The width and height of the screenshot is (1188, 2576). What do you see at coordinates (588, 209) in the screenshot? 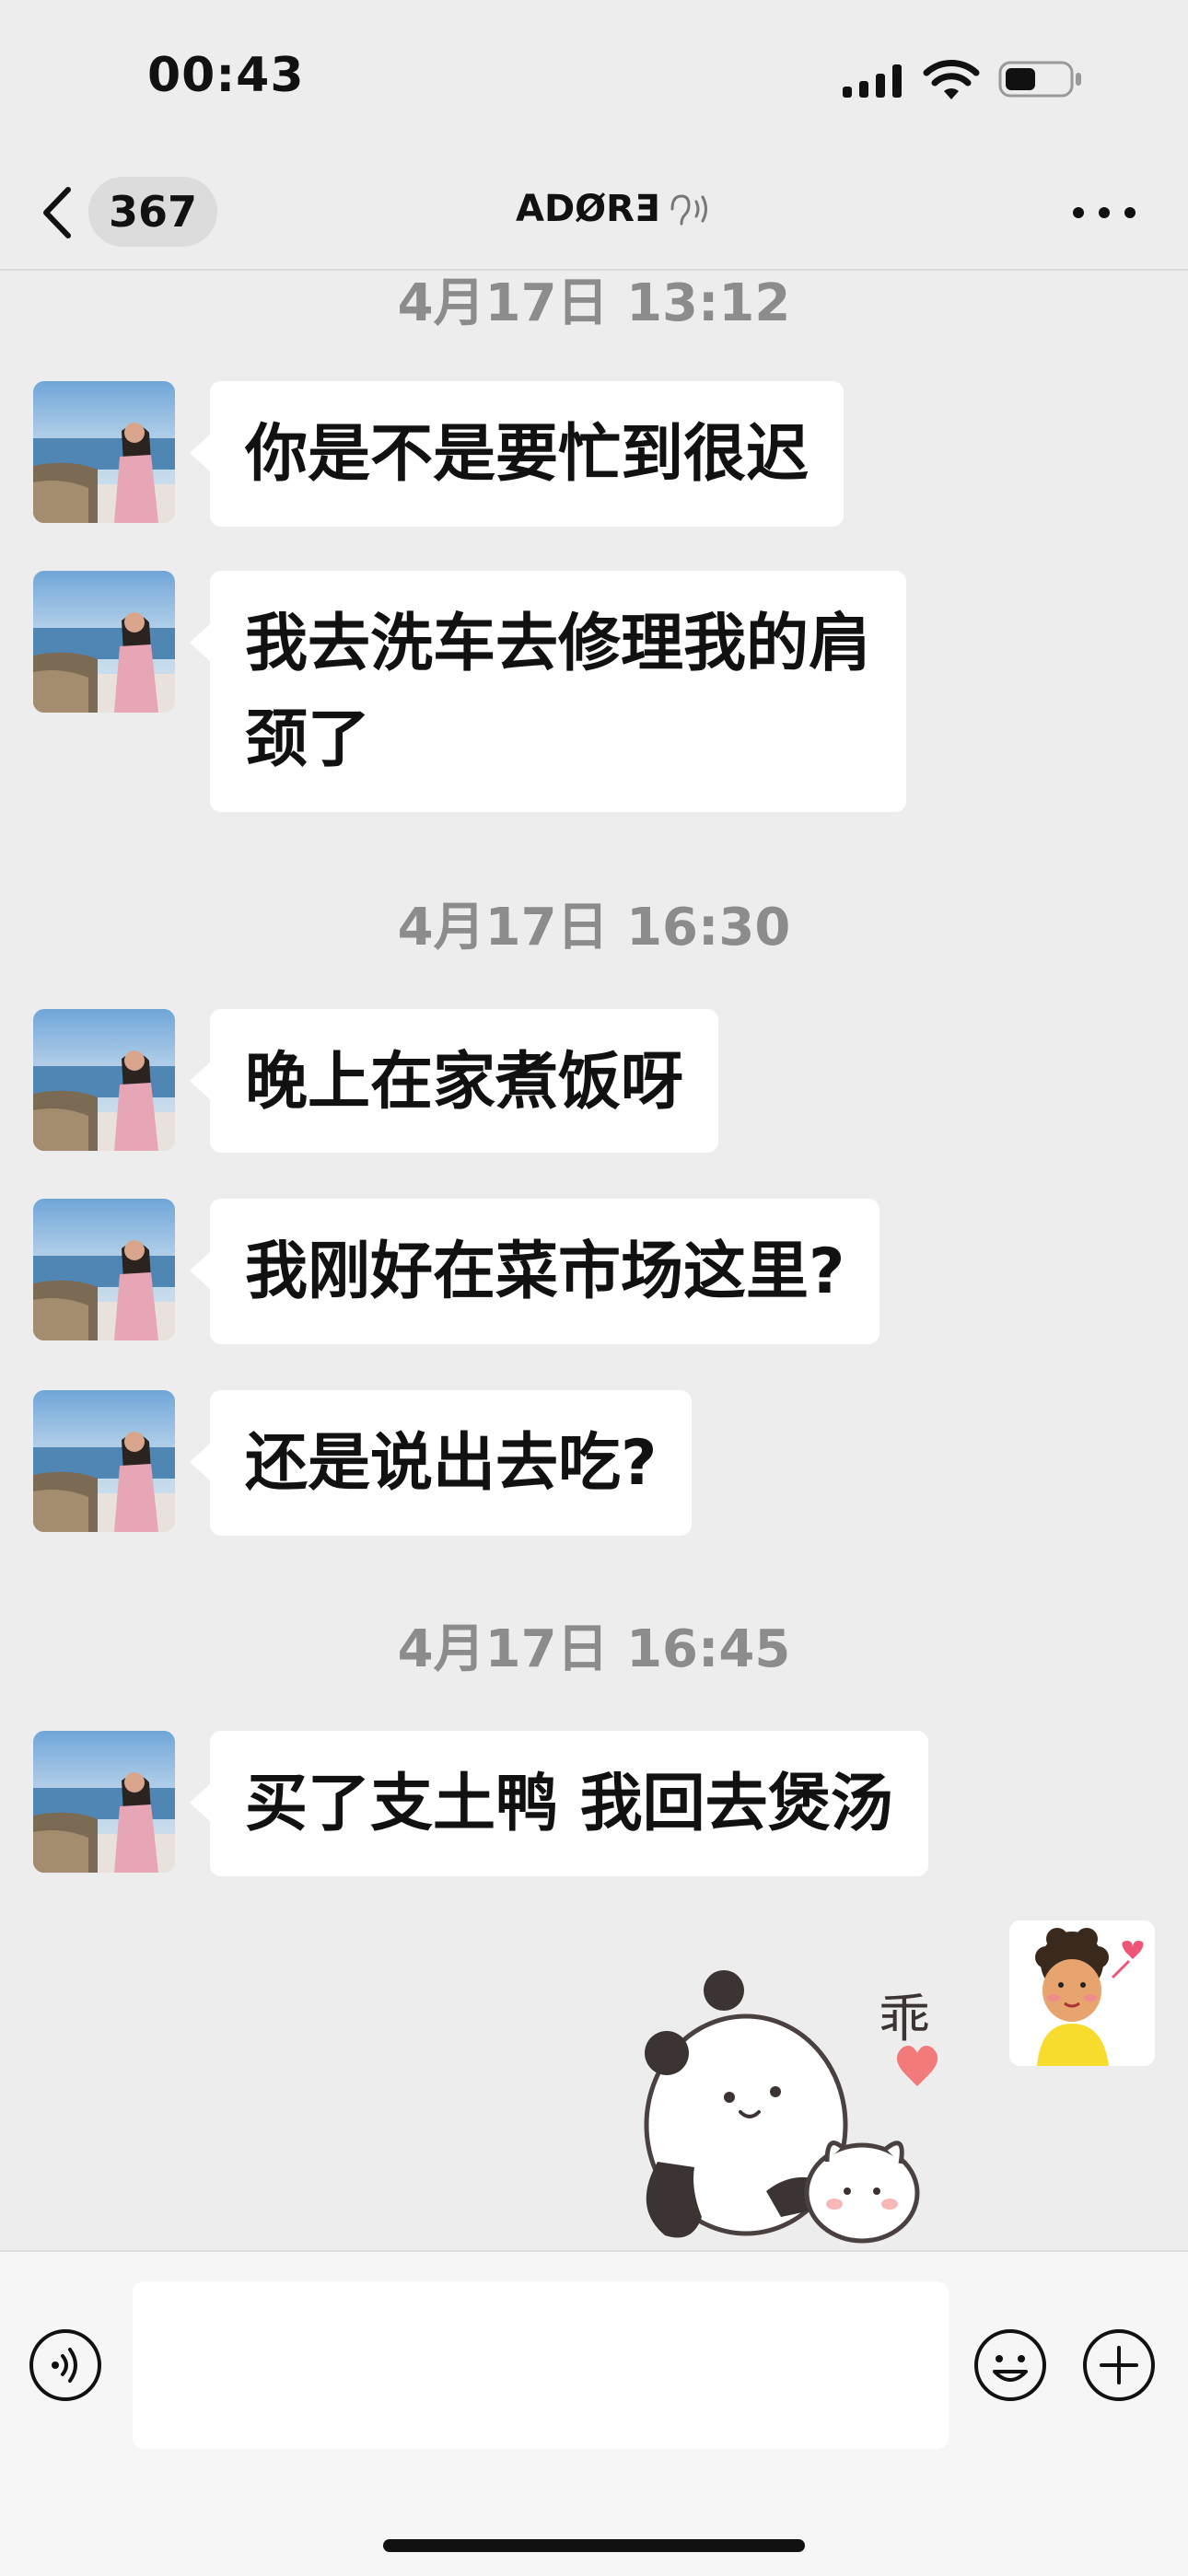
I see `contact-name: ADØRƎ` at bounding box center [588, 209].